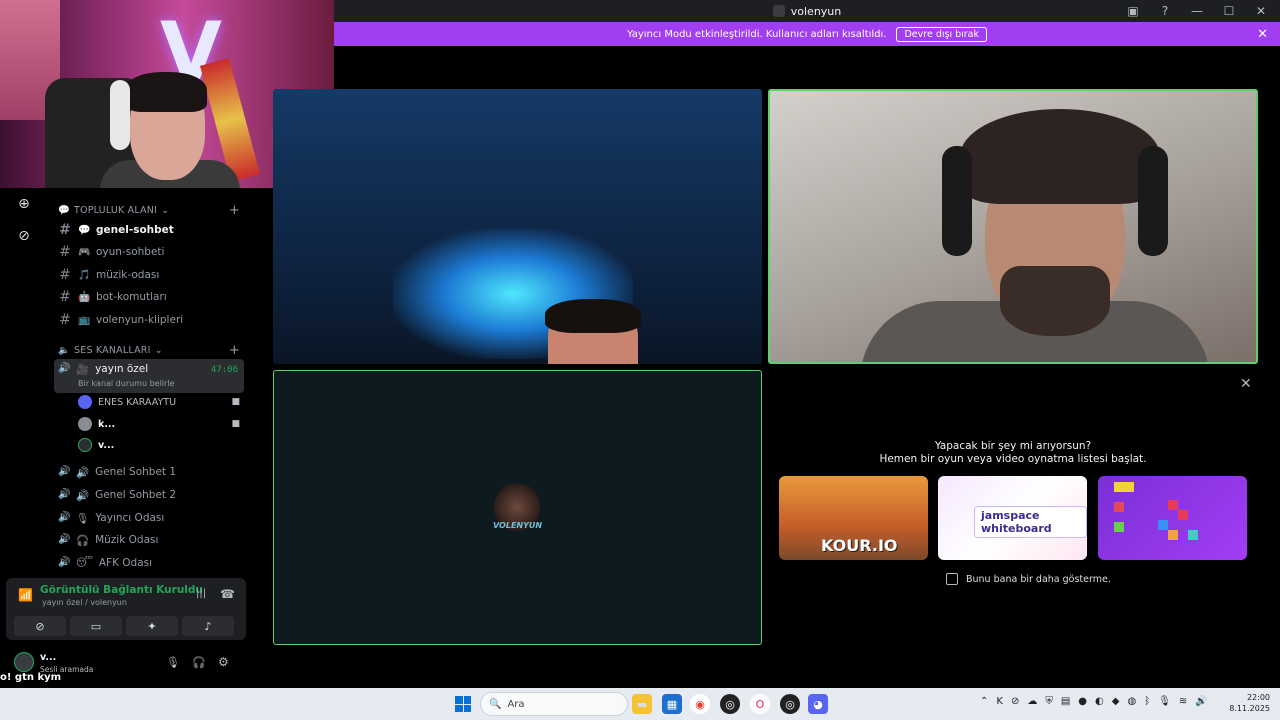 The height and width of the screenshot is (720, 1280). I want to click on soundboard-button: ♪, so click(208, 626).